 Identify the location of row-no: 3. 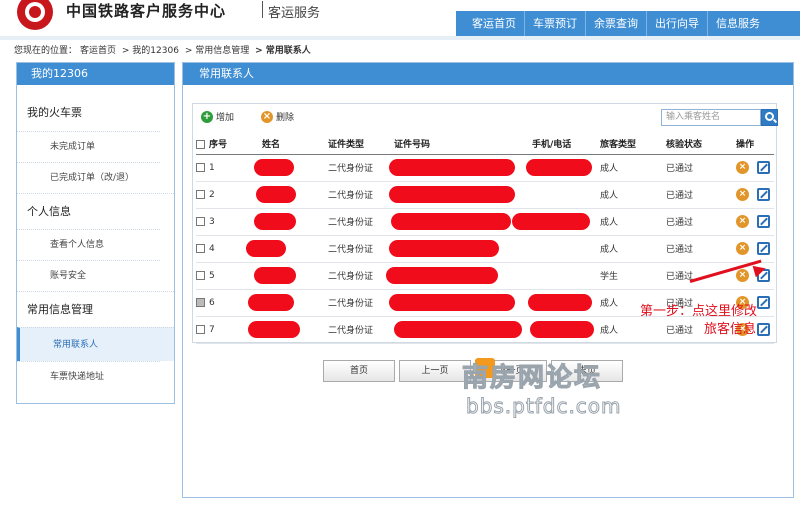
(212, 221).